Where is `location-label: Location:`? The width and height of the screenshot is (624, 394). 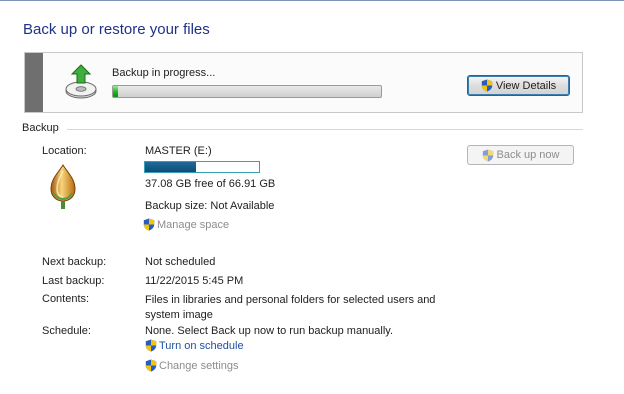
location-label: Location: is located at coordinates (64, 151).